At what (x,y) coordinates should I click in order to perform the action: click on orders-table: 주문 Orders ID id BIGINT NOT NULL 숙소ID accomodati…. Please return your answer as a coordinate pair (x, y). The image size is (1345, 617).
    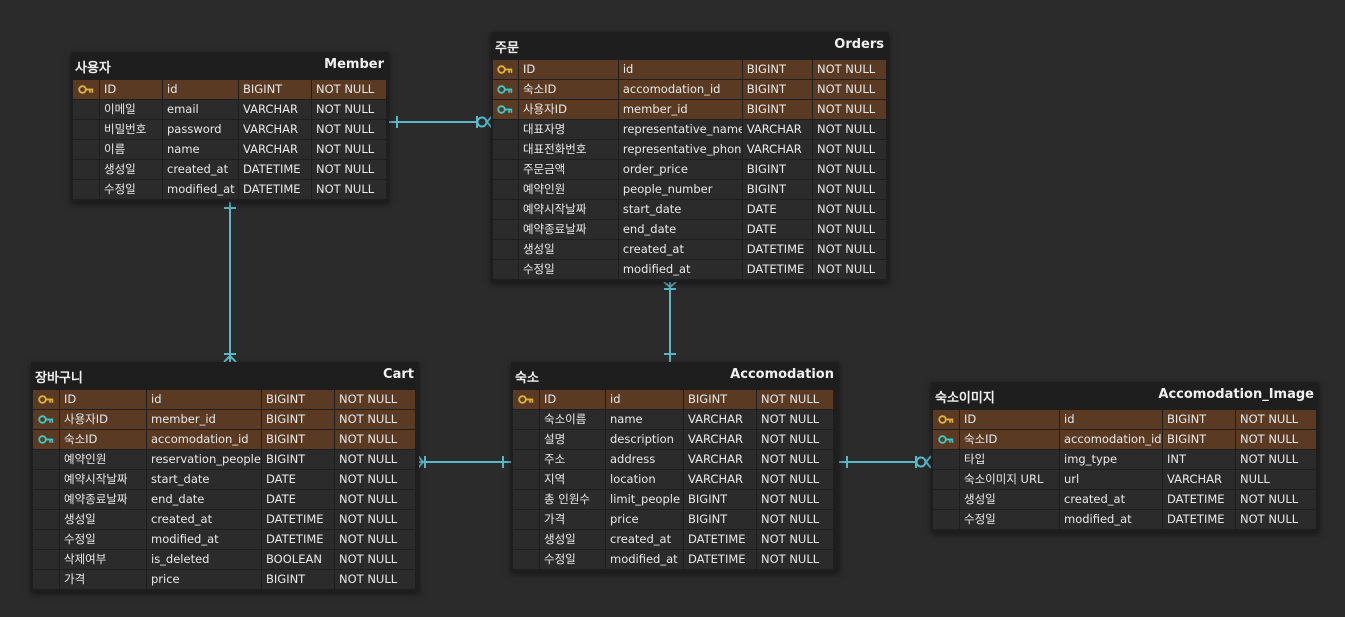
    Looking at the image, I should click on (690, 157).